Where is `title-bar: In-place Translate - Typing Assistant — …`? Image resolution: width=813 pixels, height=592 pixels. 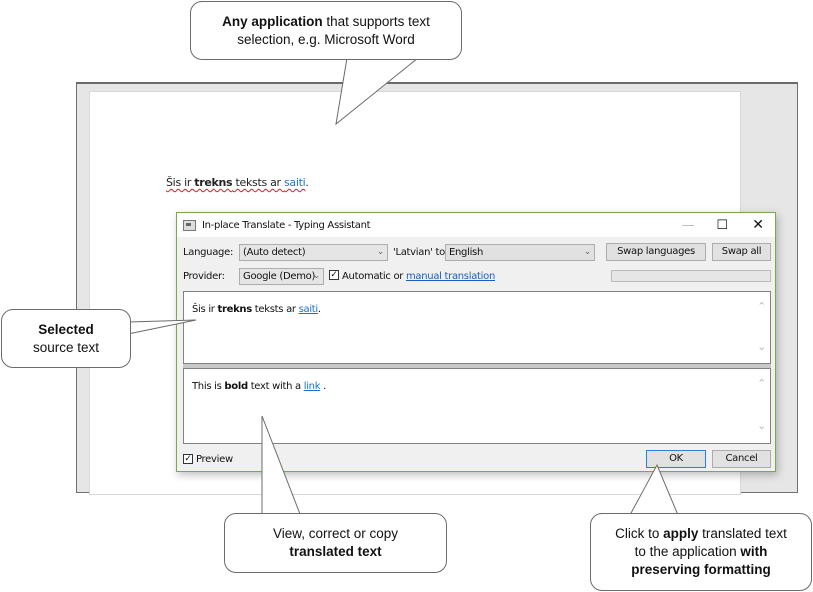 title-bar: In-place Translate - Typing Assistant — … is located at coordinates (476, 225).